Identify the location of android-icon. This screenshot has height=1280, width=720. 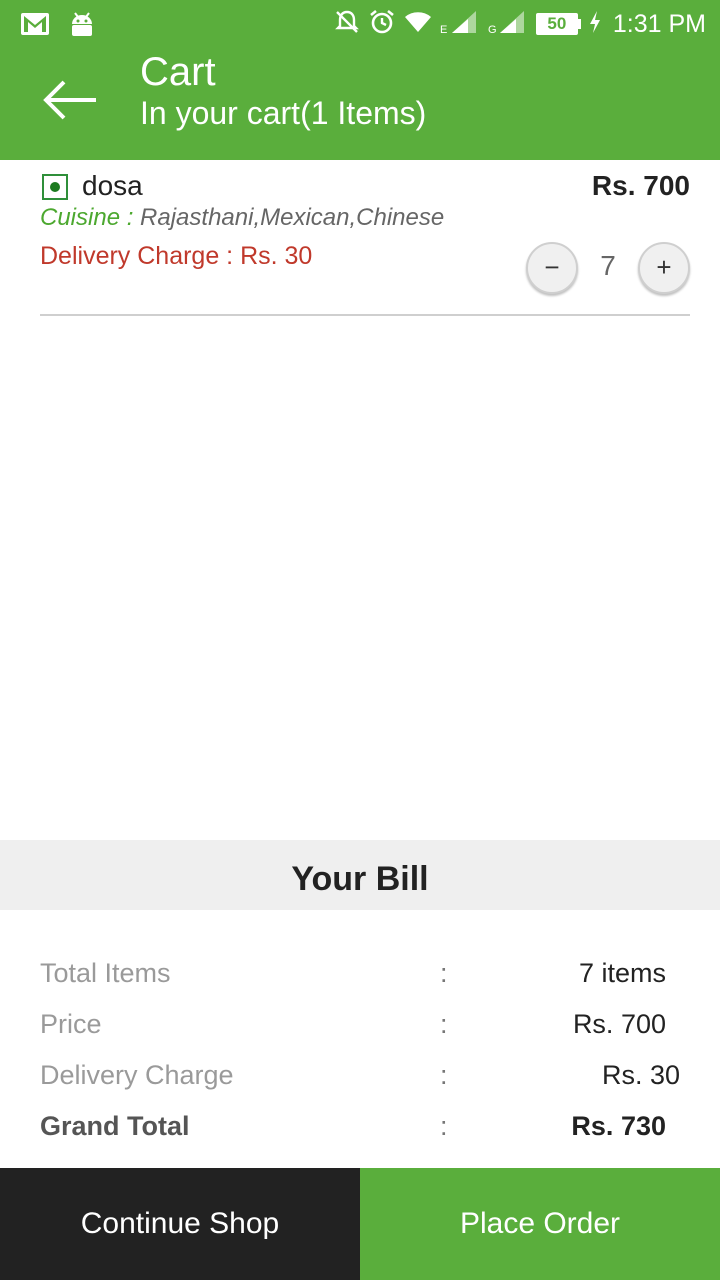
(82, 26).